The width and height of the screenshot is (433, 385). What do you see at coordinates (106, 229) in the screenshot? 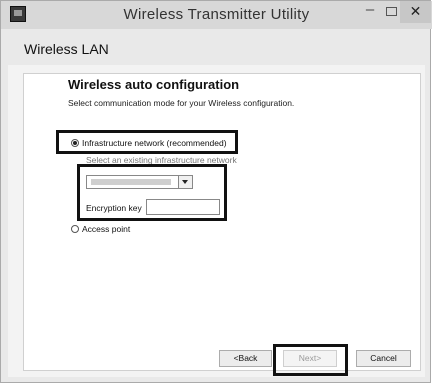
I see `access-point-radio-label: Access point` at bounding box center [106, 229].